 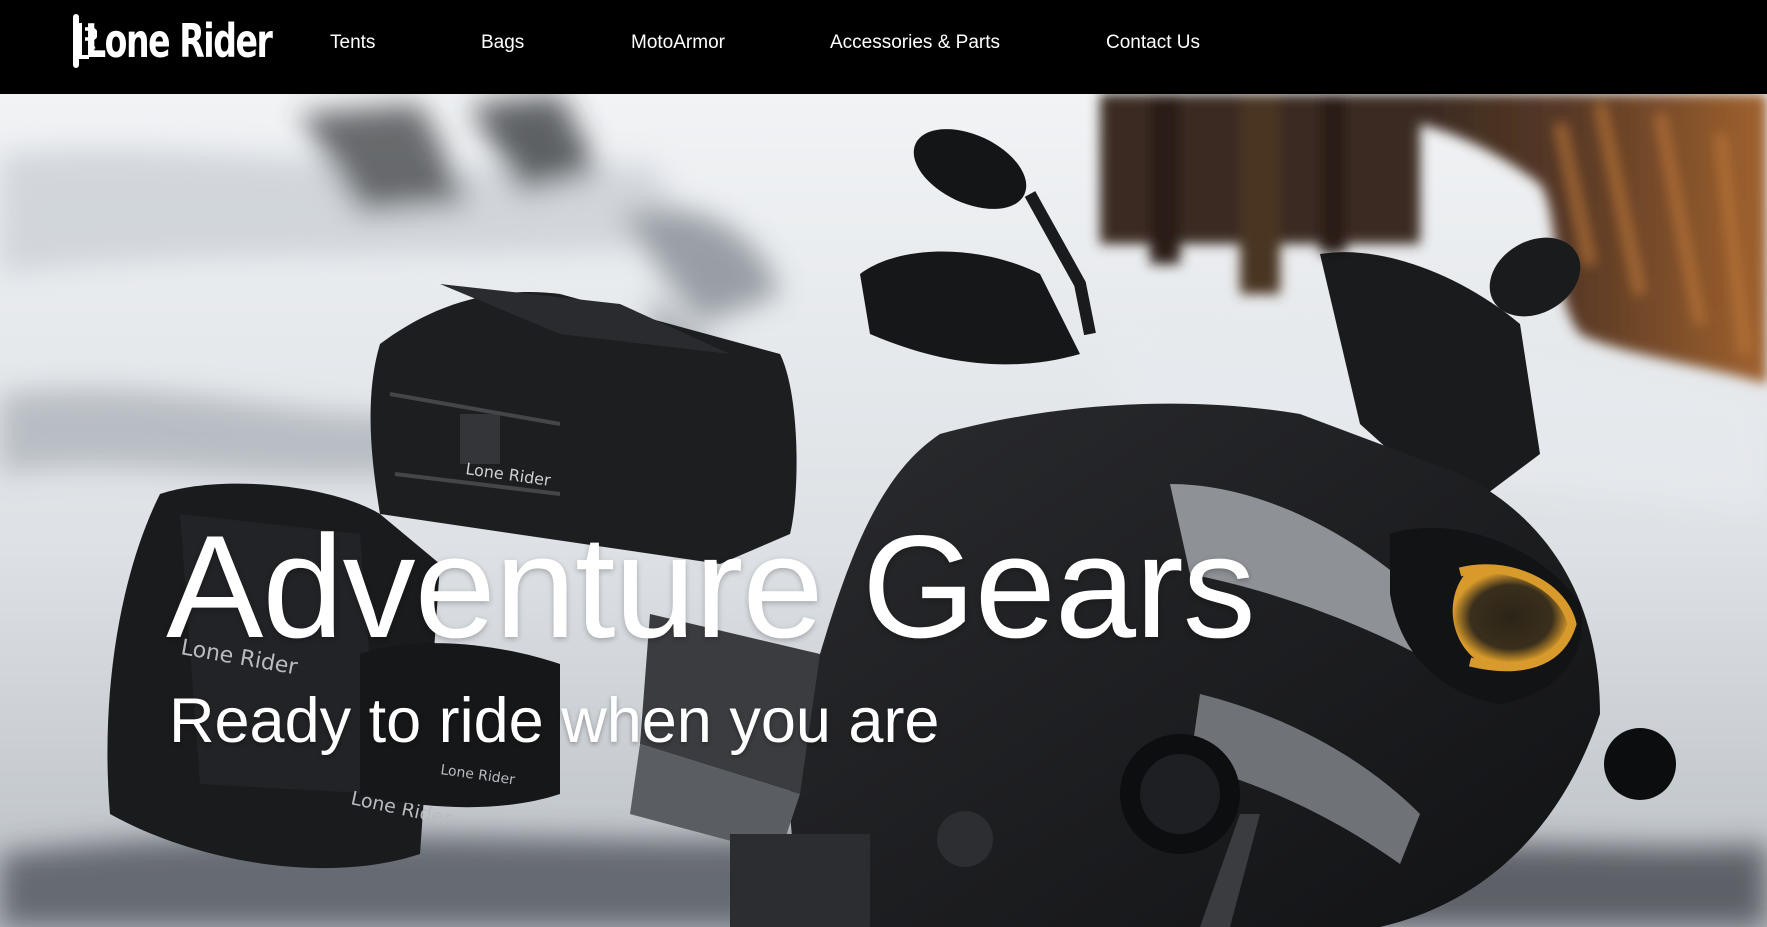 What do you see at coordinates (678, 43) in the screenshot?
I see `nav-item-motoarmor: MotoArmor` at bounding box center [678, 43].